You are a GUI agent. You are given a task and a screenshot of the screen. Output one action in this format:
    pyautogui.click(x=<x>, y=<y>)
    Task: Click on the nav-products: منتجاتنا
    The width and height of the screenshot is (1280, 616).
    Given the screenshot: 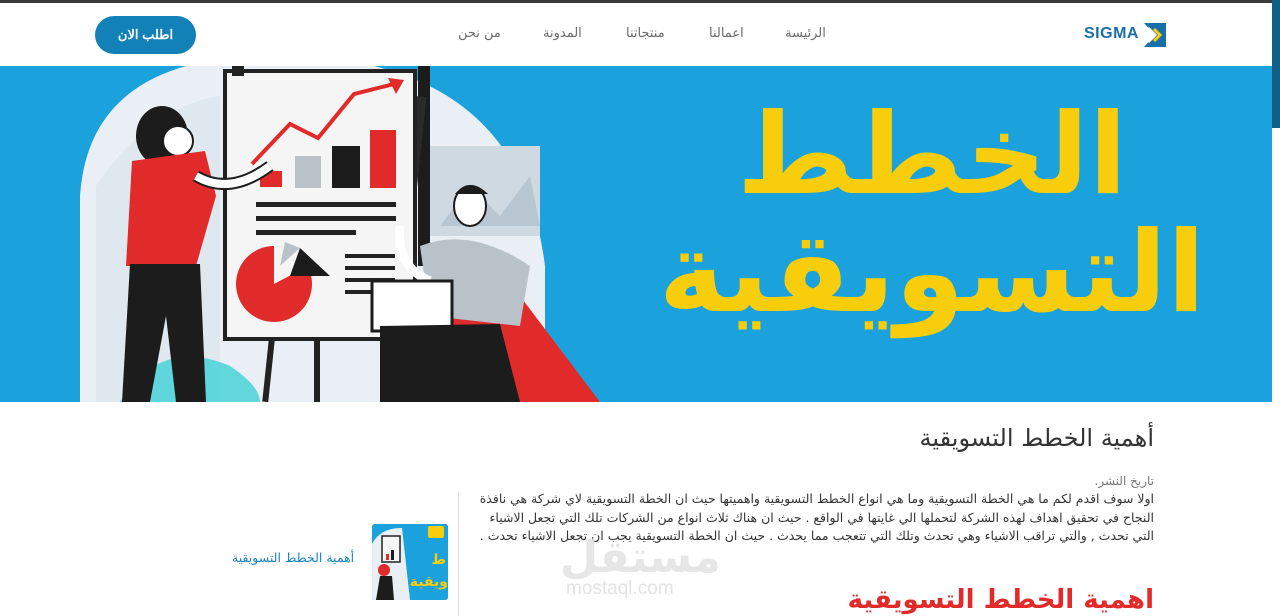 What is the action you would take?
    pyautogui.click(x=645, y=33)
    